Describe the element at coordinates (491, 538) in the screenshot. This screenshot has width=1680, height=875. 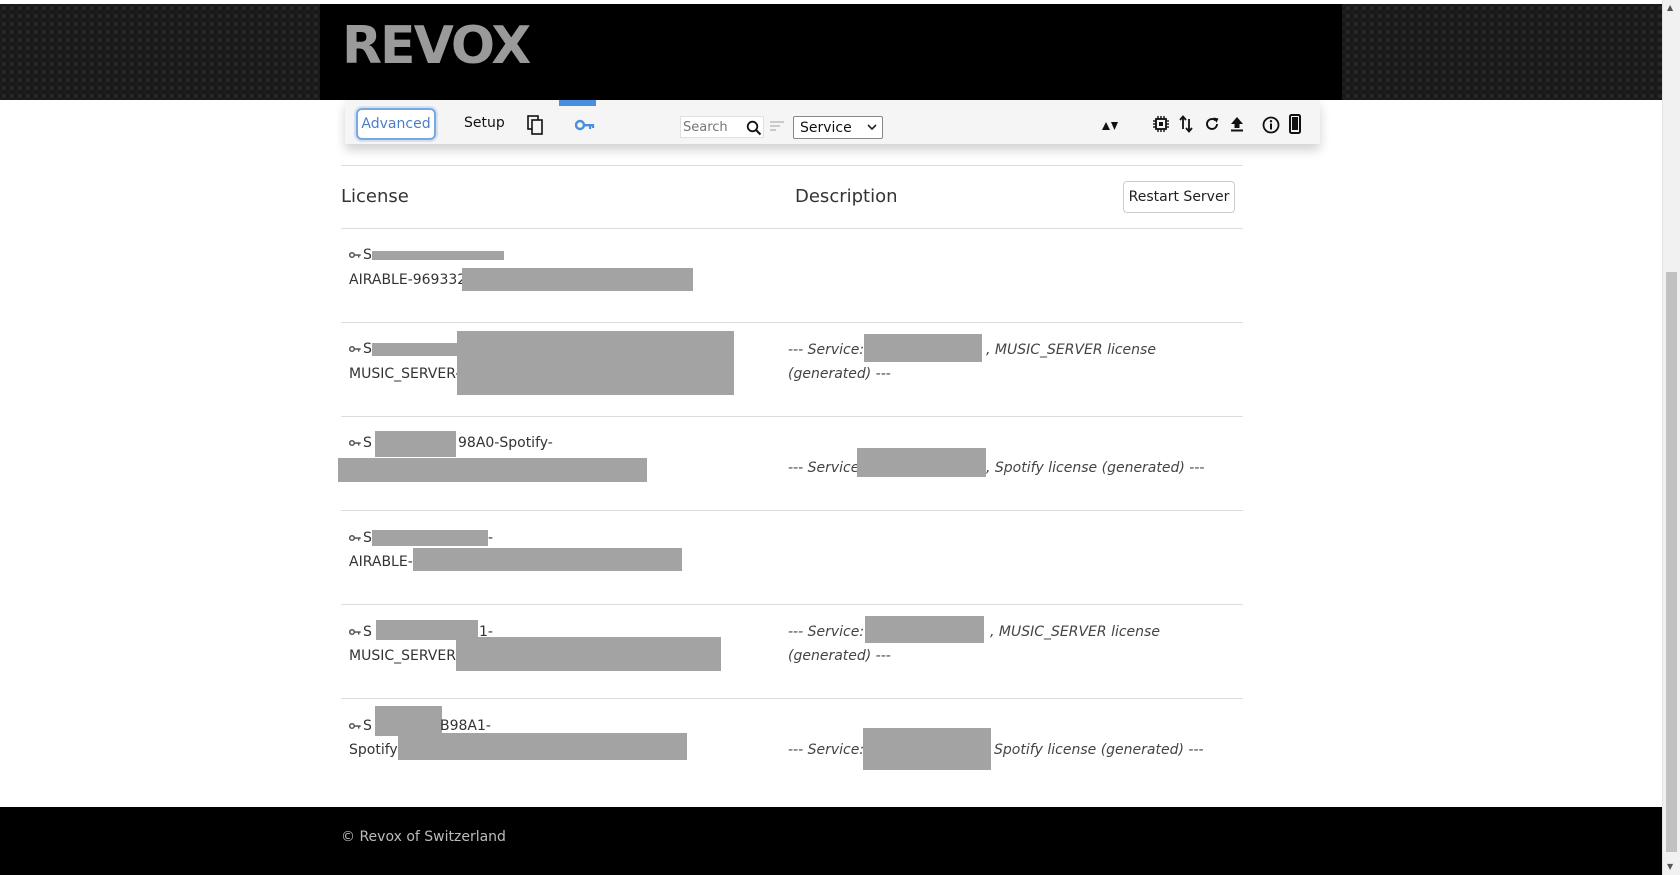
I see `license-key-suffix: -` at that location.